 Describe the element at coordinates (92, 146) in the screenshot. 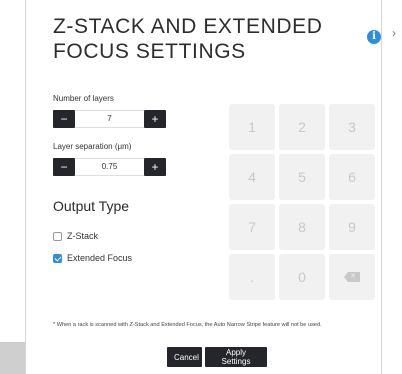

I see `separation-label: Layer separation (μm)` at that location.